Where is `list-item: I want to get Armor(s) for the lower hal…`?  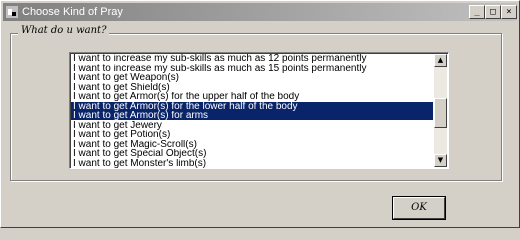
list-item: I want to get Armor(s) for the lower hal… is located at coordinates (252, 106).